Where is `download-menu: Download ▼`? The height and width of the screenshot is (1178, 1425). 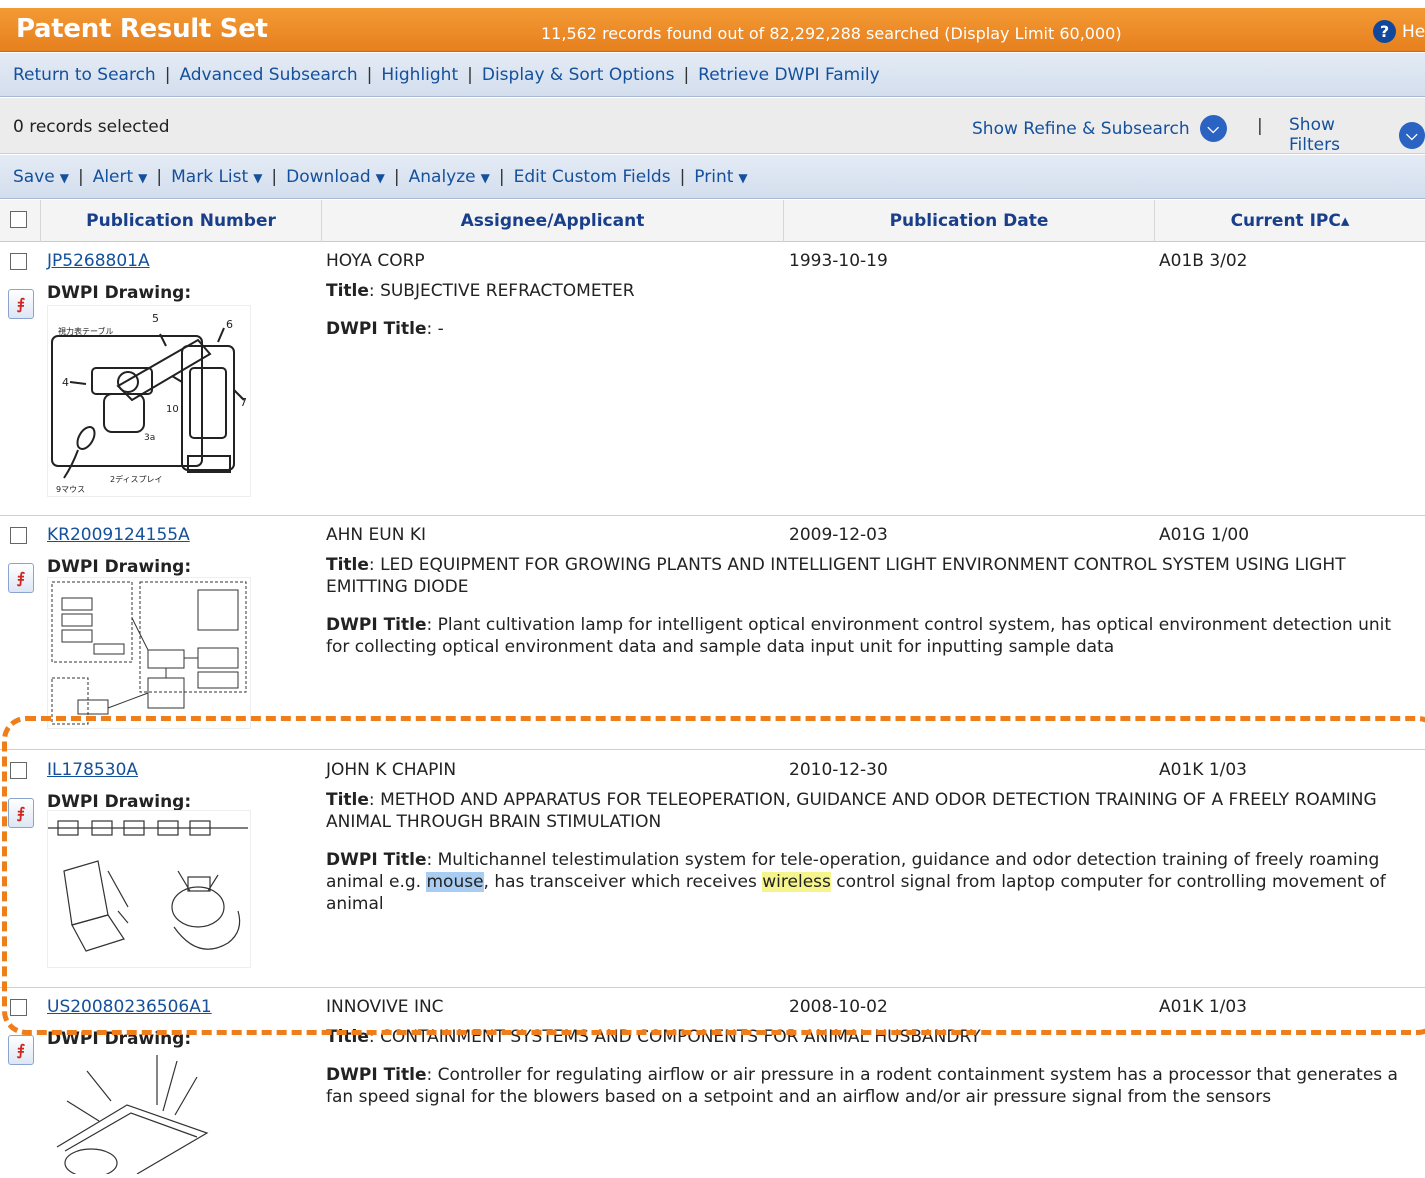
download-menu: Download ▼ is located at coordinates (335, 177).